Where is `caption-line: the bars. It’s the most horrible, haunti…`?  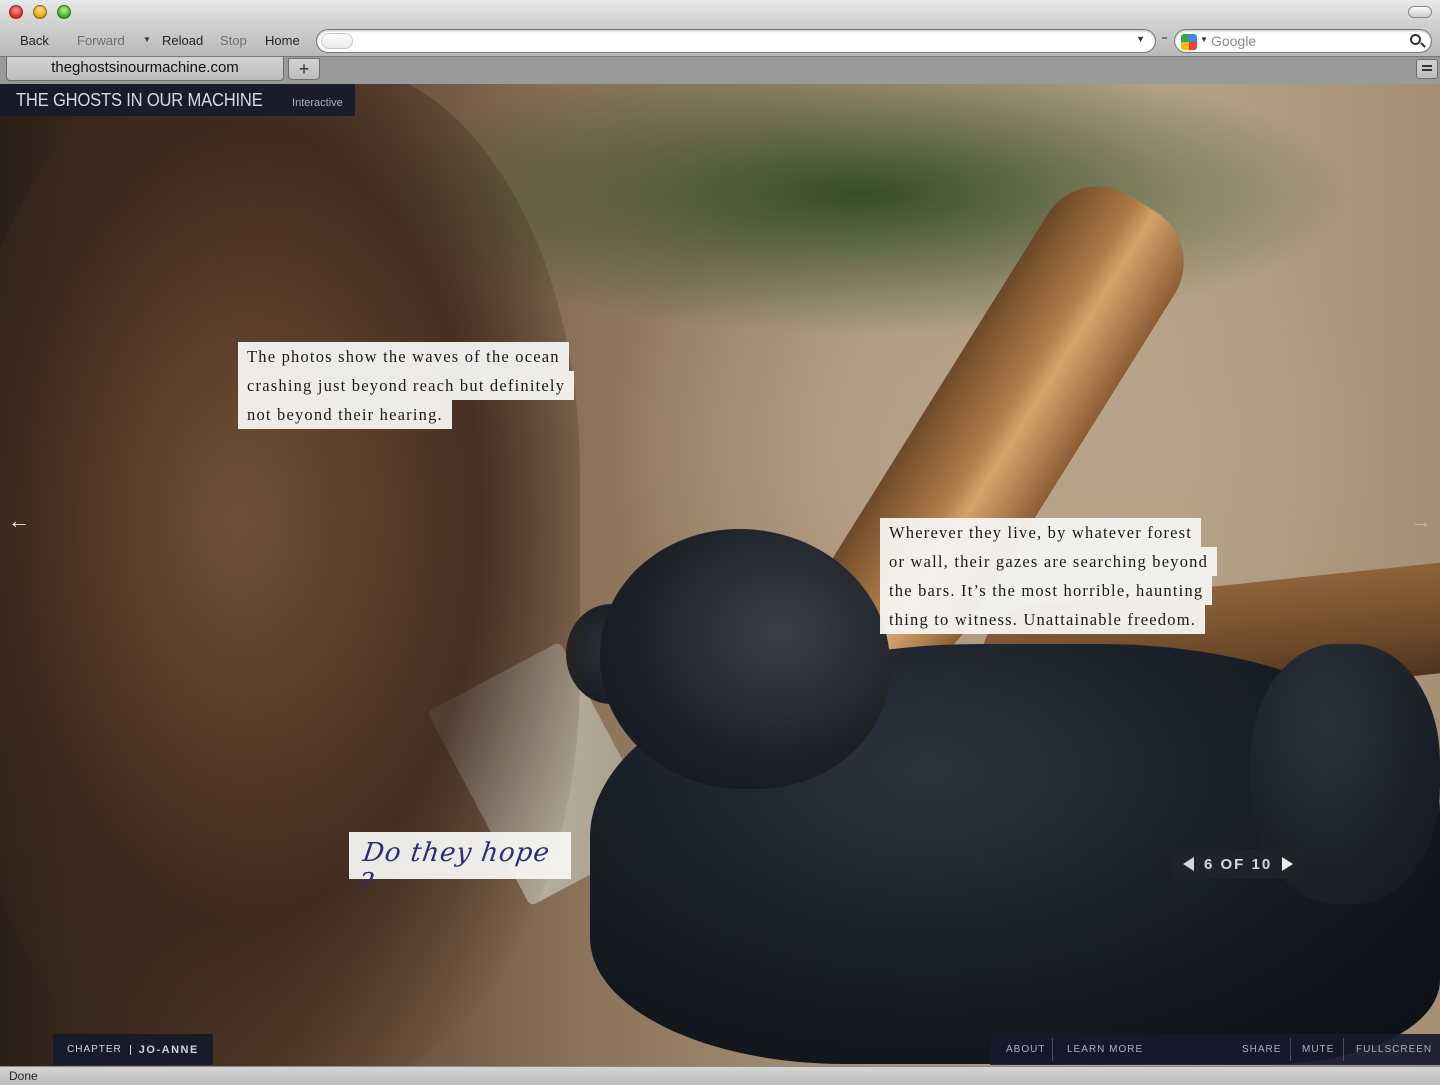 caption-line: the bars. It’s the most horrible, haunti… is located at coordinates (1046, 590).